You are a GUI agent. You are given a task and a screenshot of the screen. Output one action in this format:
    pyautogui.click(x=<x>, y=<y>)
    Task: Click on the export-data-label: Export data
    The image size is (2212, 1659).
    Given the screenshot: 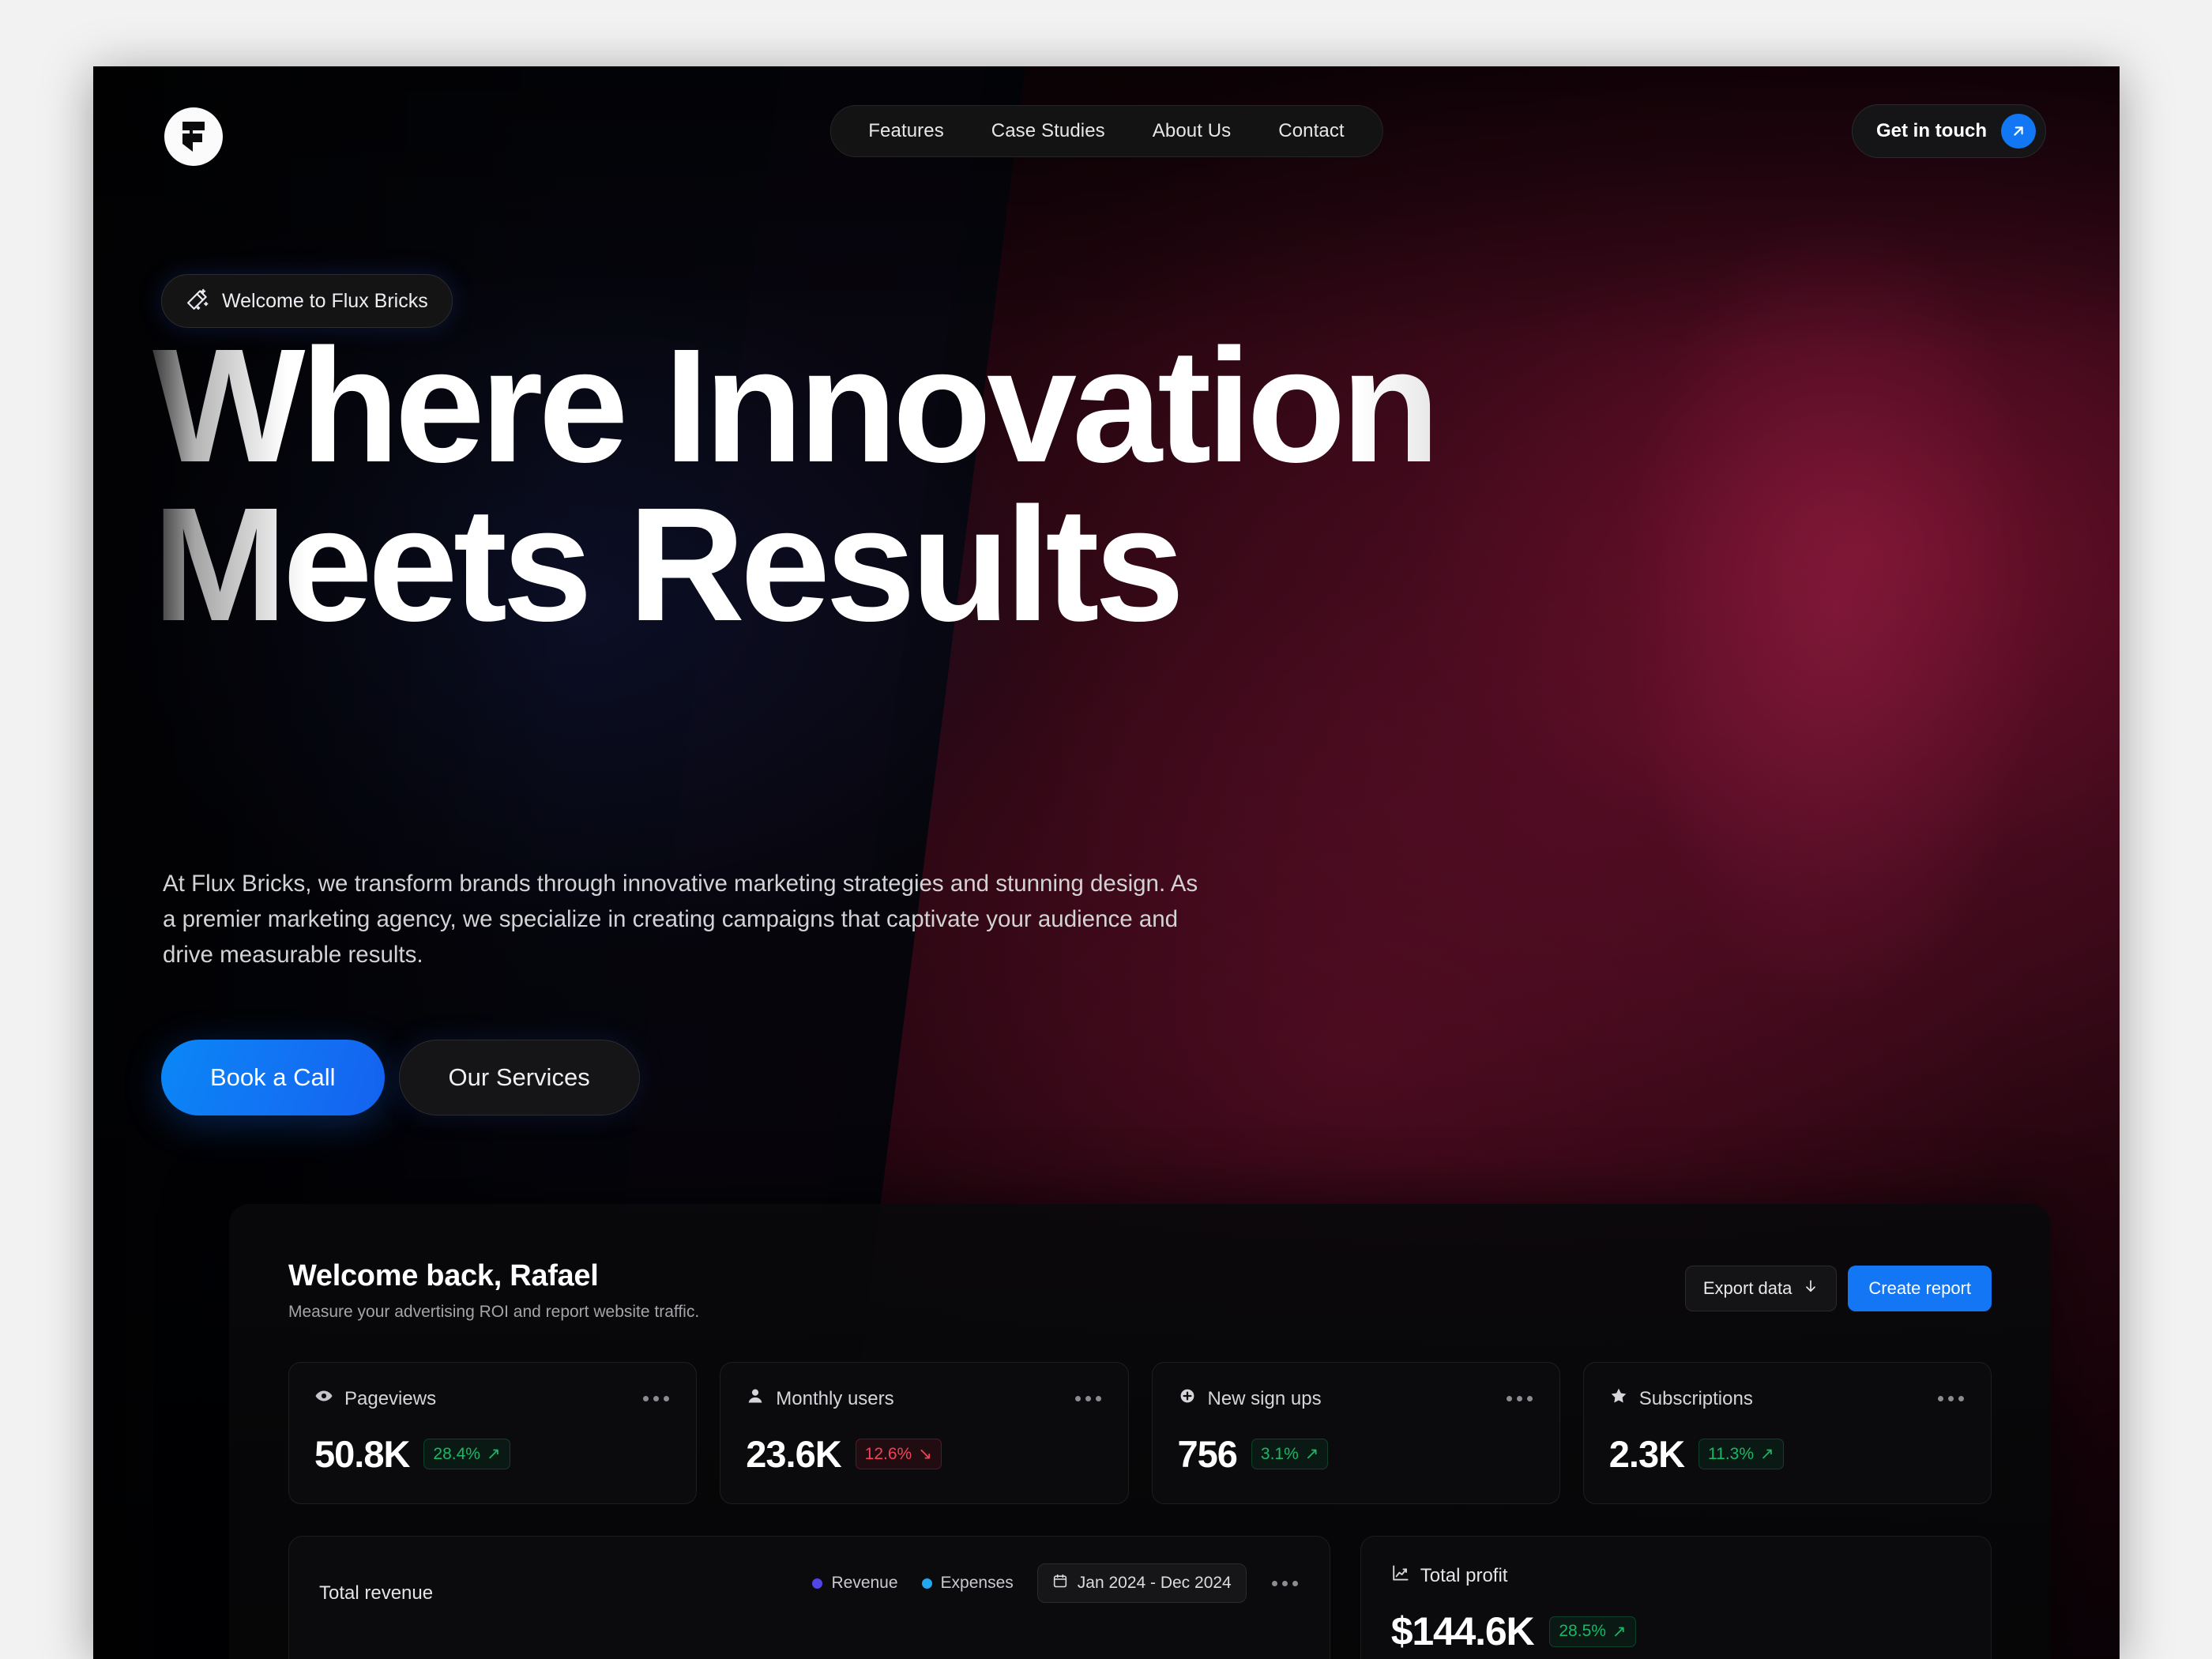 What is the action you would take?
    pyautogui.click(x=1747, y=1288)
    